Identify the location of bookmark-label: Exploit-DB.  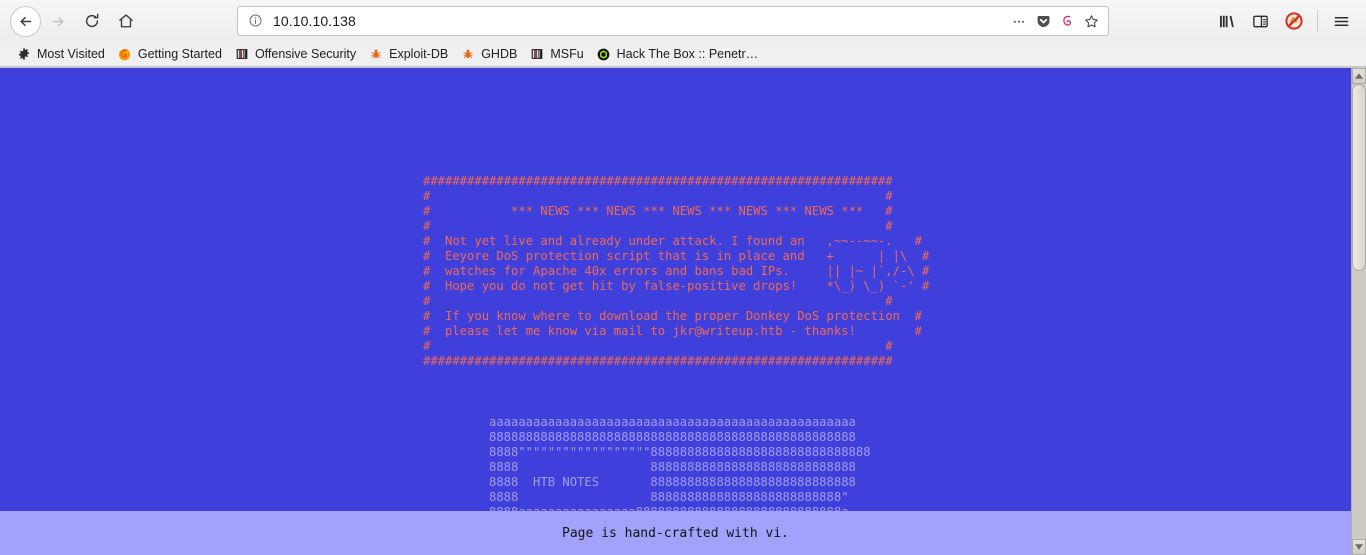
(419, 54).